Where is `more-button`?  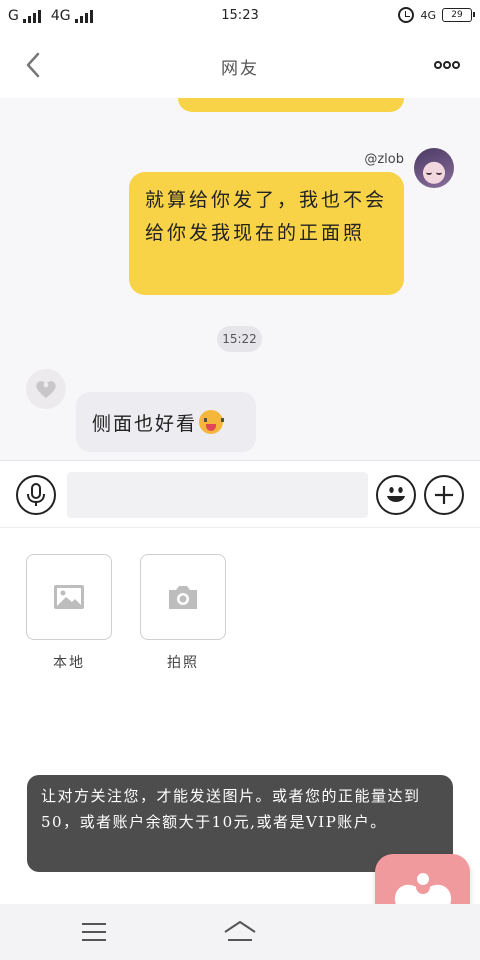
more-button is located at coordinates (447, 65).